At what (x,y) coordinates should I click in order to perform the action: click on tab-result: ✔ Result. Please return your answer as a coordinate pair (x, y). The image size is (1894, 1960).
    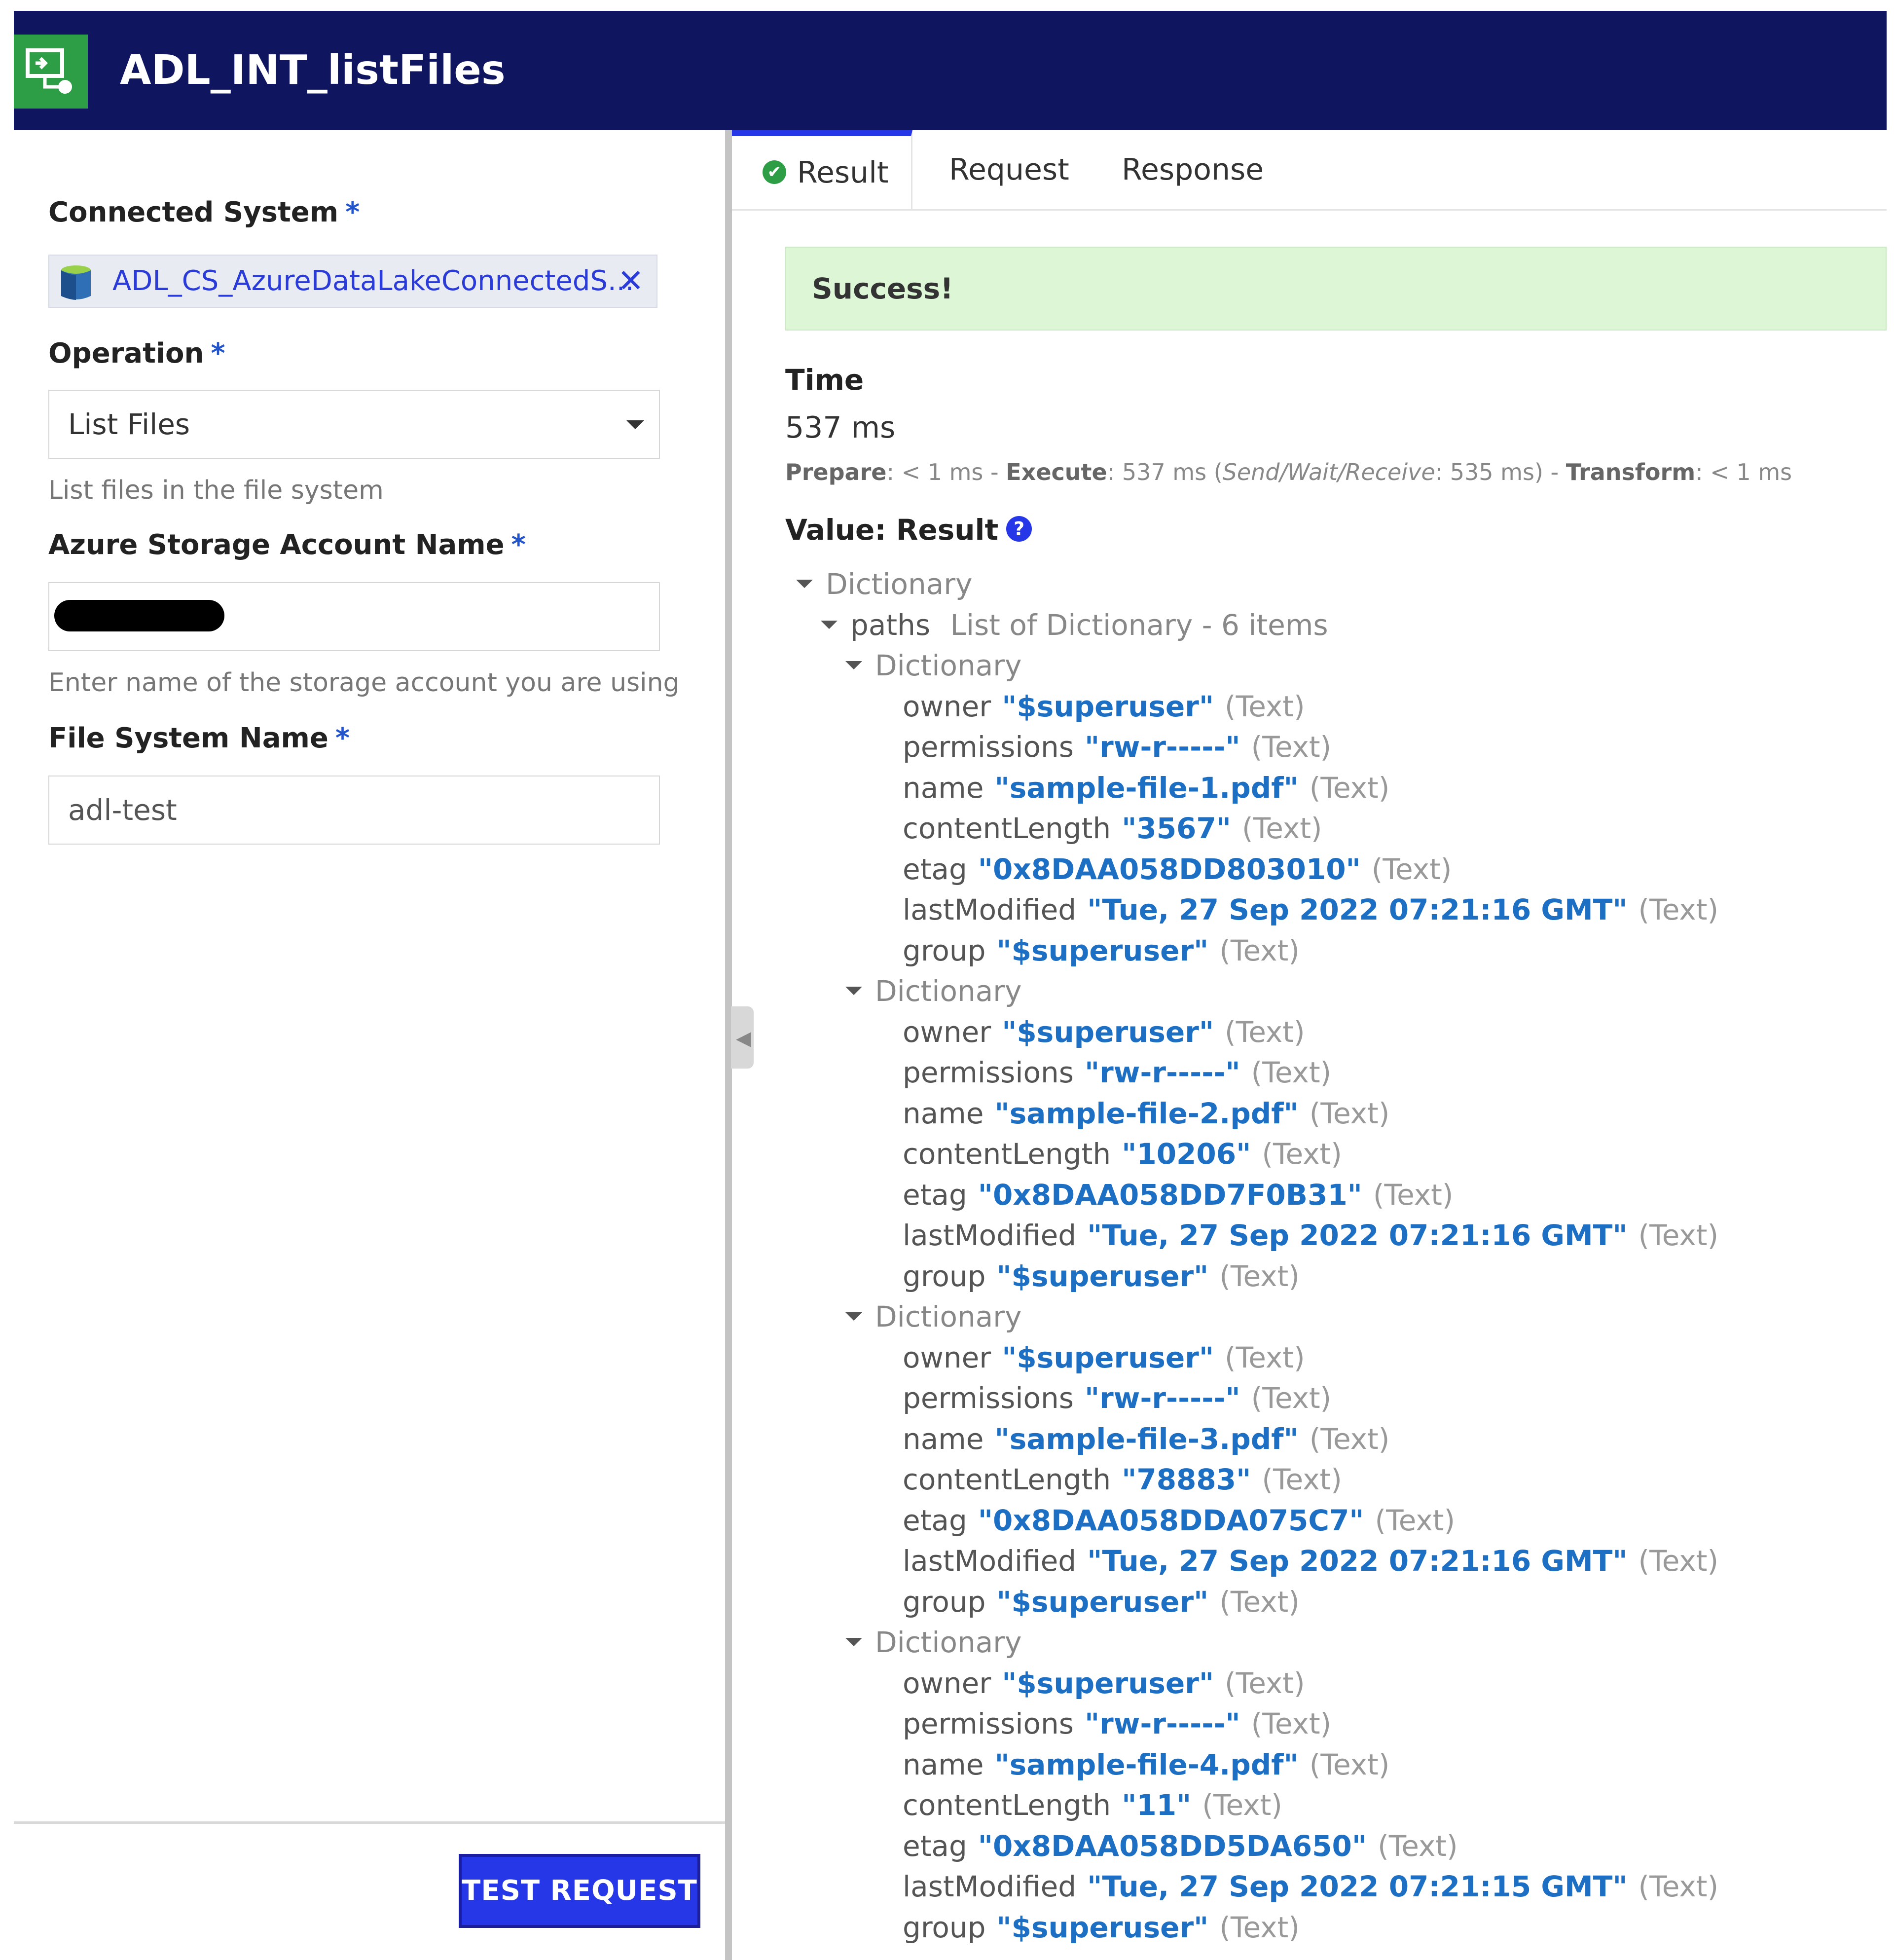
    Looking at the image, I should click on (822, 169).